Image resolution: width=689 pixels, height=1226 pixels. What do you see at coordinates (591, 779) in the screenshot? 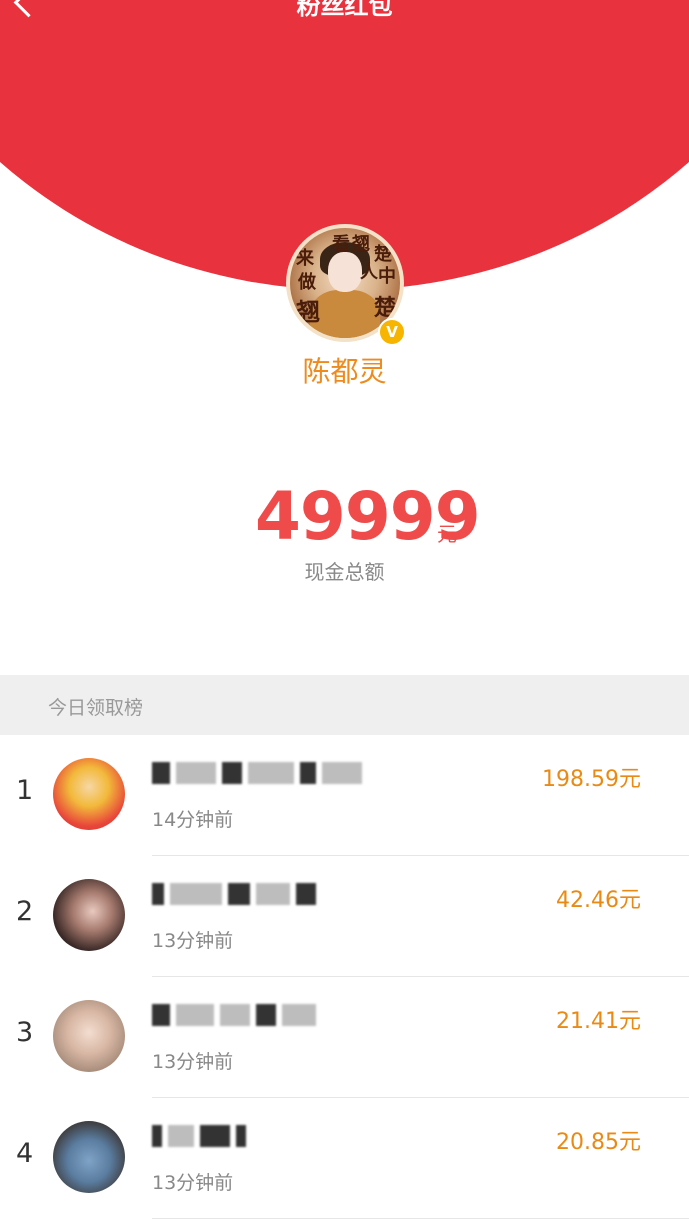
I see `claim-amount: 198.59元` at bounding box center [591, 779].